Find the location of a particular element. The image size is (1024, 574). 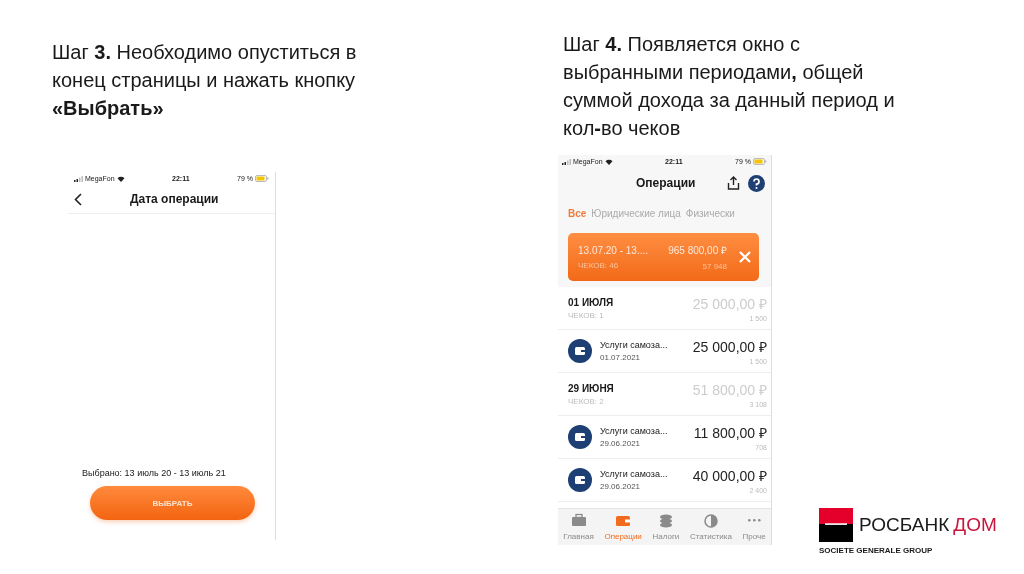

back-icon is located at coordinates (78, 199).